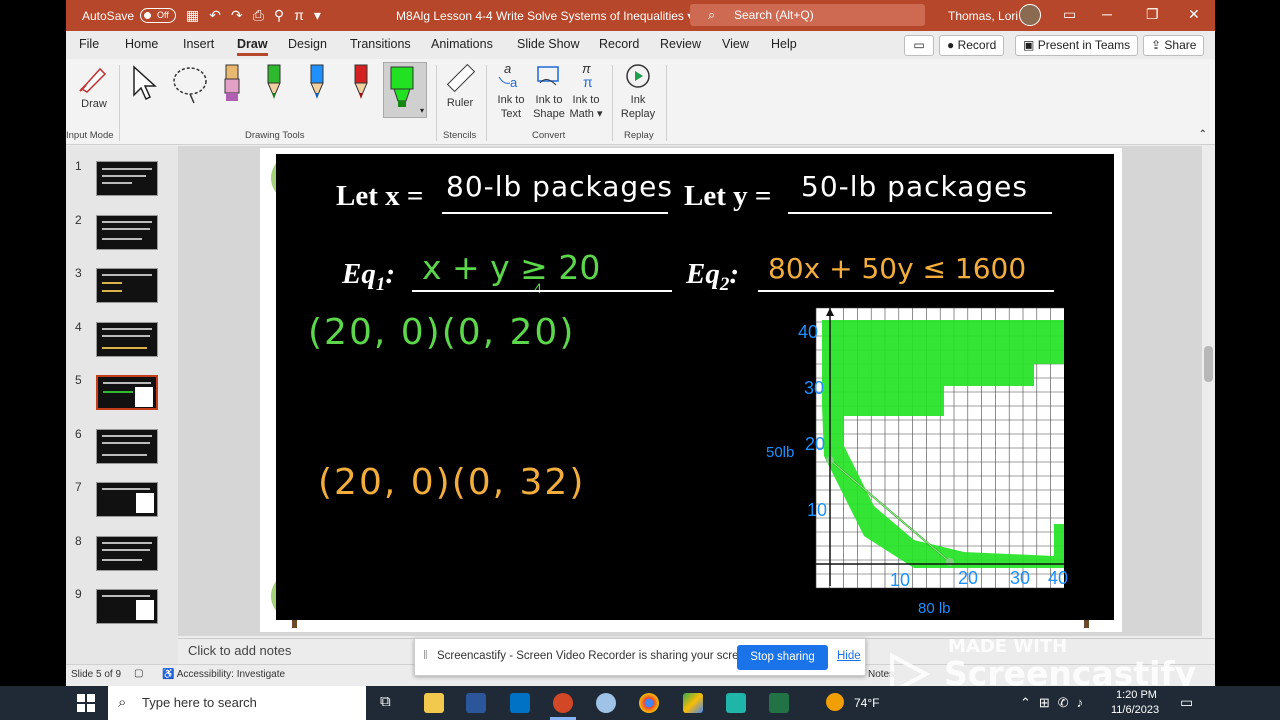 The width and height of the screenshot is (1280, 720). I want to click on minimize-icon: ─, so click(1107, 14).